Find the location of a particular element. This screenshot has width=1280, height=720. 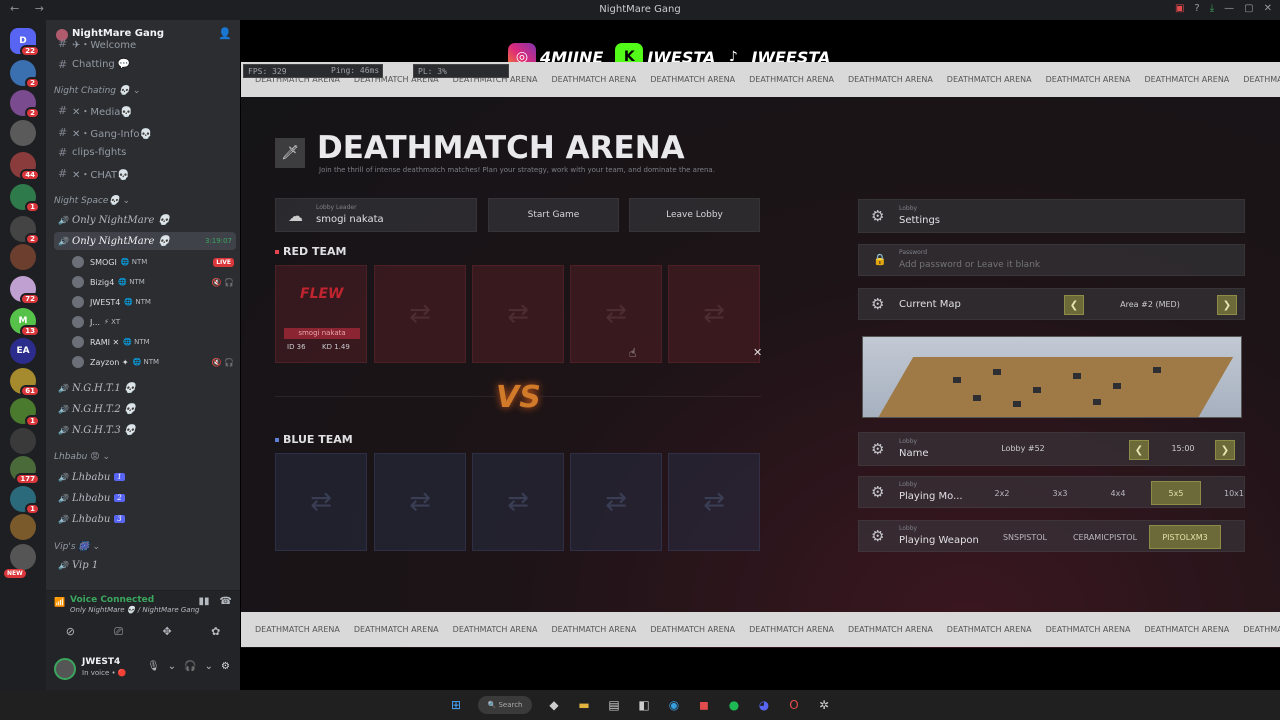

maximize-icon: ▢ is located at coordinates (1248, 8).